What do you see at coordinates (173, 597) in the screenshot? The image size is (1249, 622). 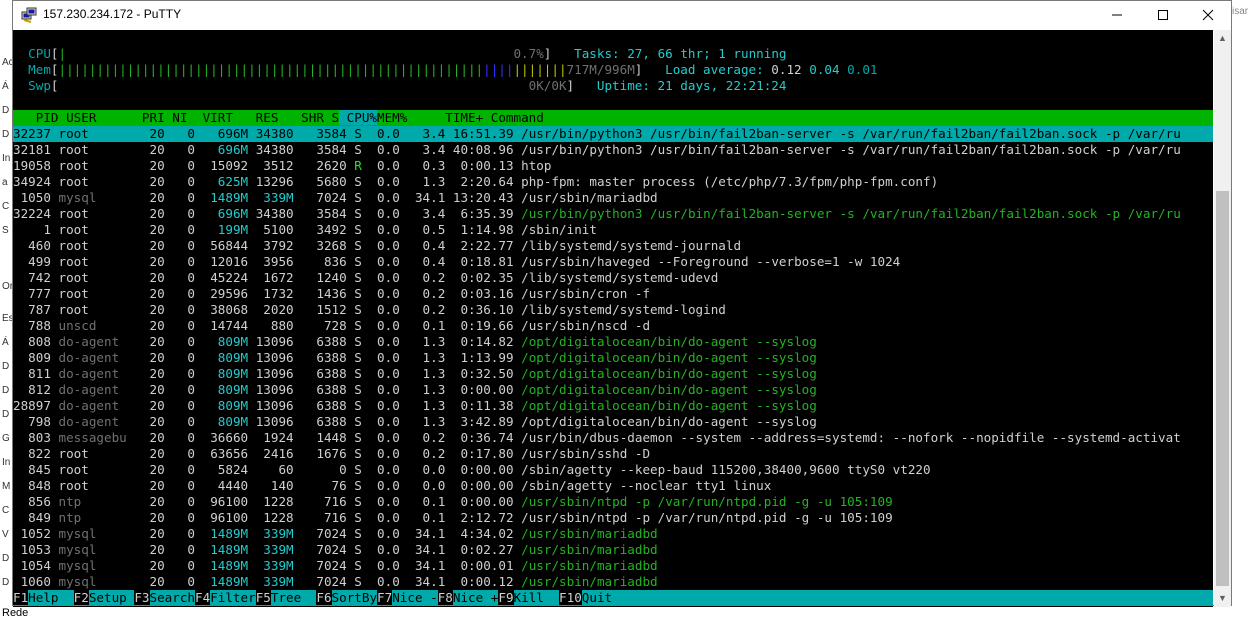 I see `function-key-label: Search` at bounding box center [173, 597].